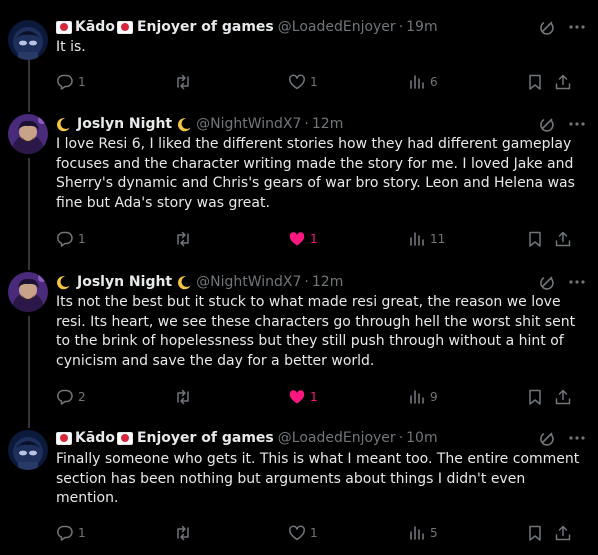  I want to click on tweet-text: It is., so click(71, 47).